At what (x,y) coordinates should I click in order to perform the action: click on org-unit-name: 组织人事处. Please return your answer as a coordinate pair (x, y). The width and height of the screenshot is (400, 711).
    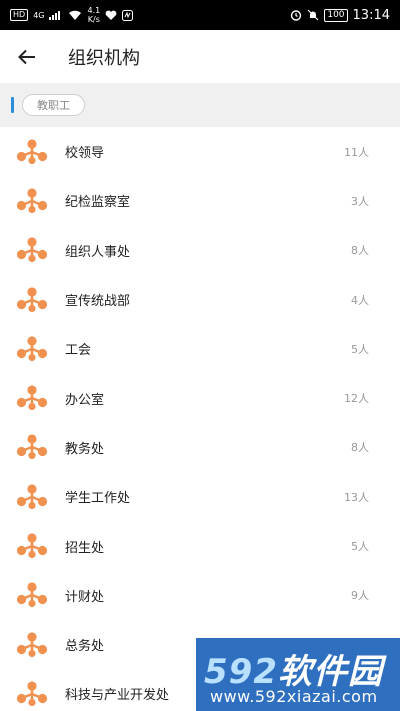
    Looking at the image, I should click on (98, 252).